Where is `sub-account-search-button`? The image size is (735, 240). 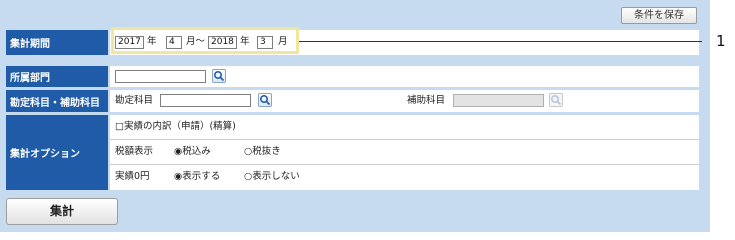
sub-account-search-button is located at coordinates (556, 100).